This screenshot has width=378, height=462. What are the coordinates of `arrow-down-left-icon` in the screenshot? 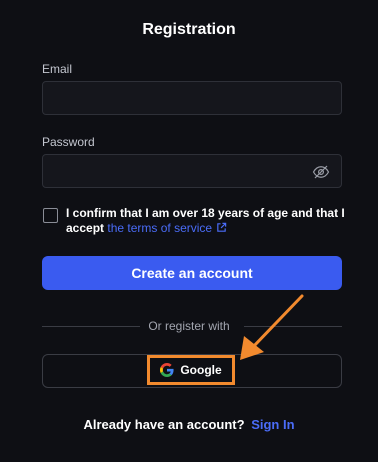 It's located at (272, 327).